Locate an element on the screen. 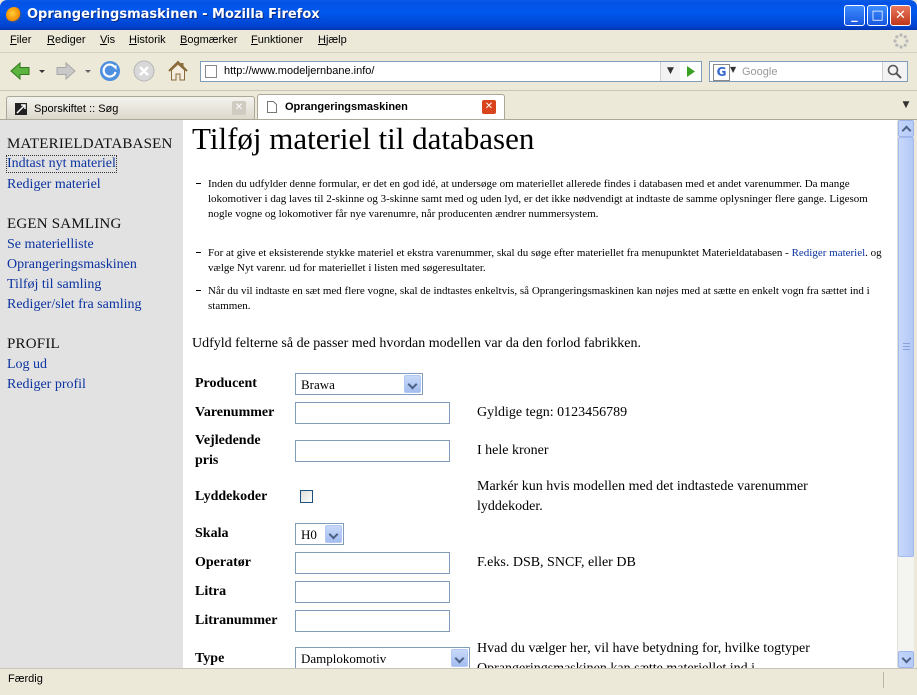 This screenshot has width=917, height=695. menu-historik: Historik is located at coordinates (147, 40).